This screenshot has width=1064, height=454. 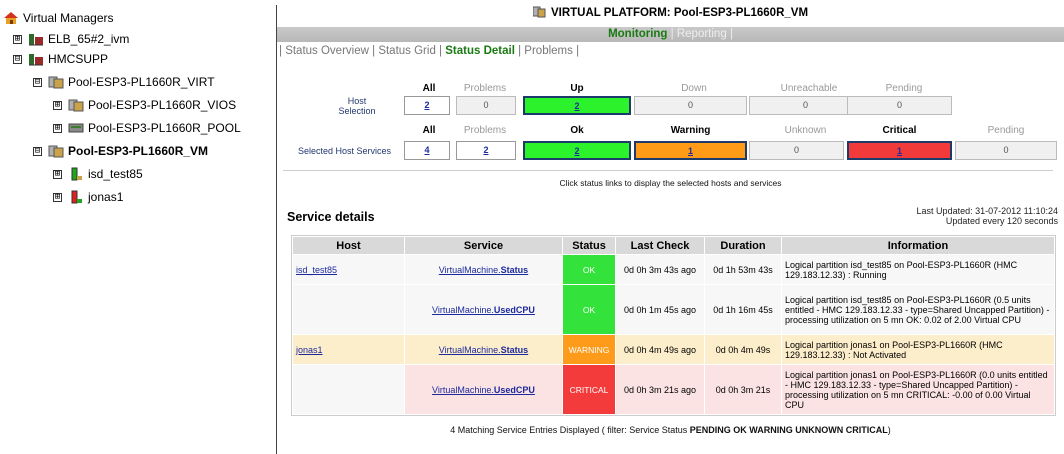 What do you see at coordinates (89, 39) in the screenshot?
I see `tree-item-label: ELB_65#2_ivm` at bounding box center [89, 39].